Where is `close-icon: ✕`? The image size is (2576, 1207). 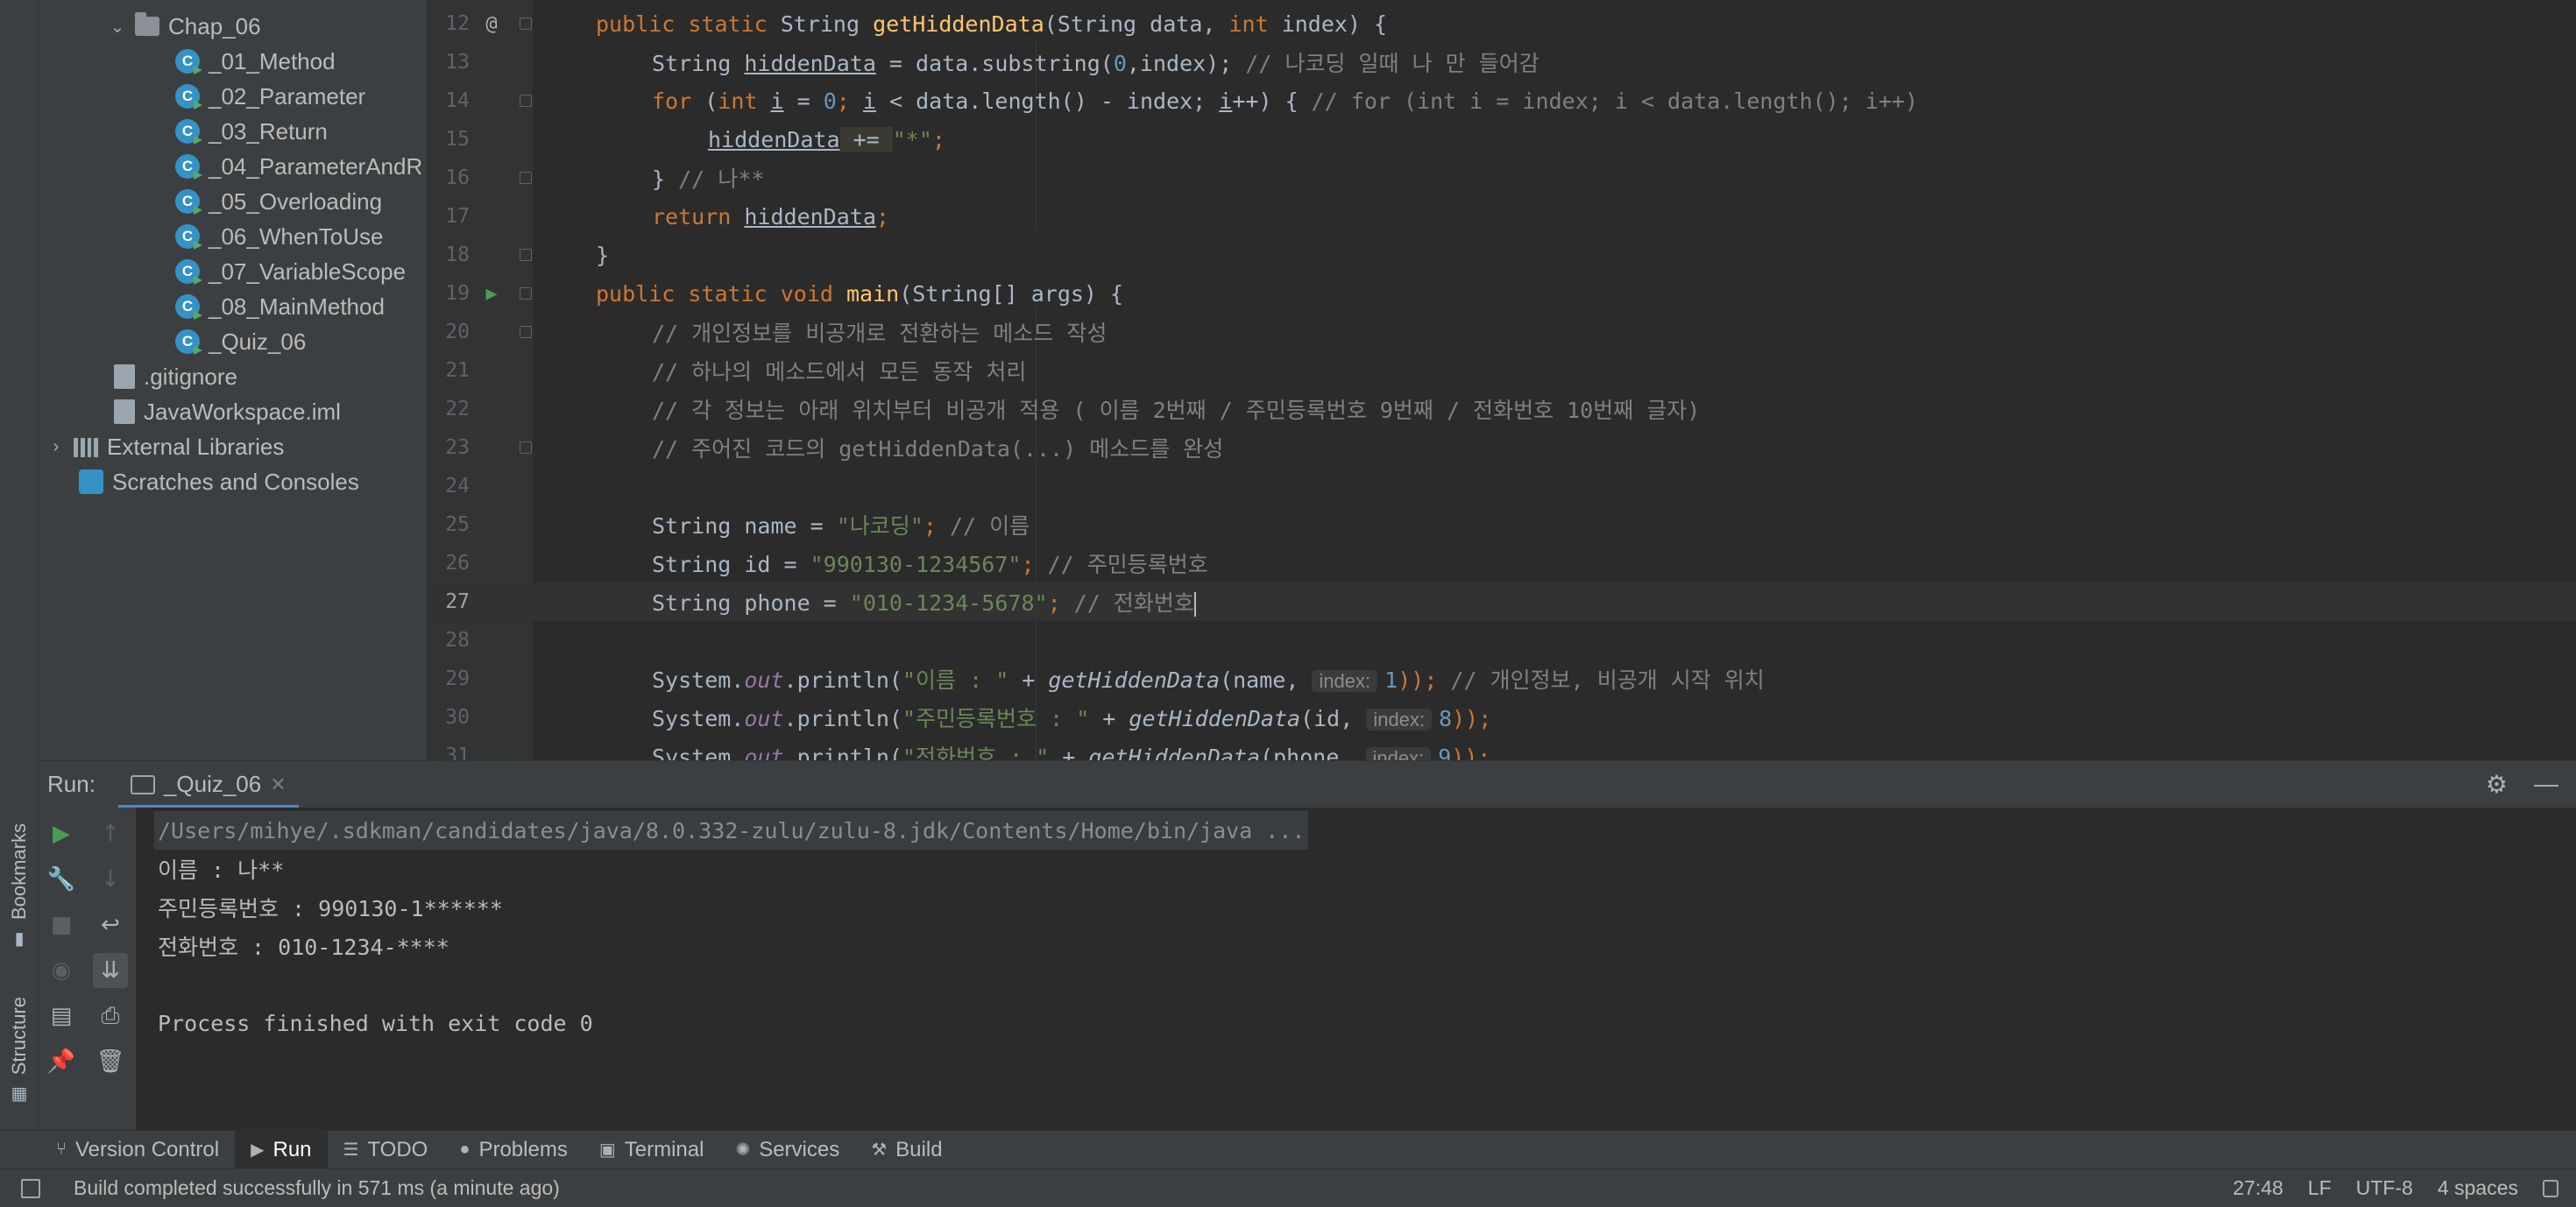
close-icon: ✕ is located at coordinates (278, 784).